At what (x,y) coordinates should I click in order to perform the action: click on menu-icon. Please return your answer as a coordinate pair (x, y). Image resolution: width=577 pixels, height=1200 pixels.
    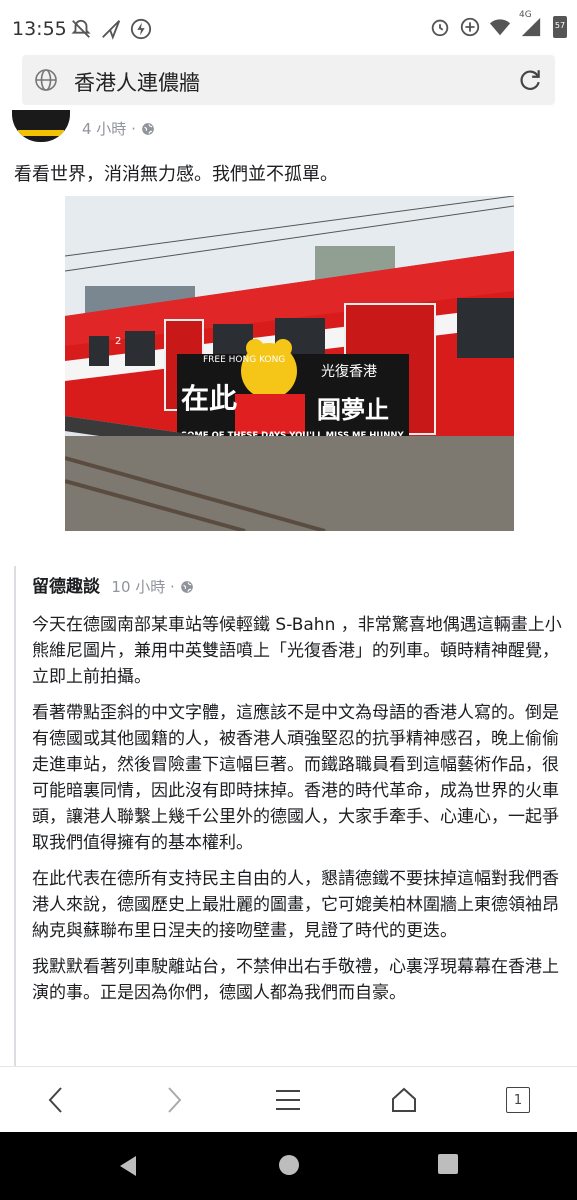
    Looking at the image, I should click on (288, 1100).